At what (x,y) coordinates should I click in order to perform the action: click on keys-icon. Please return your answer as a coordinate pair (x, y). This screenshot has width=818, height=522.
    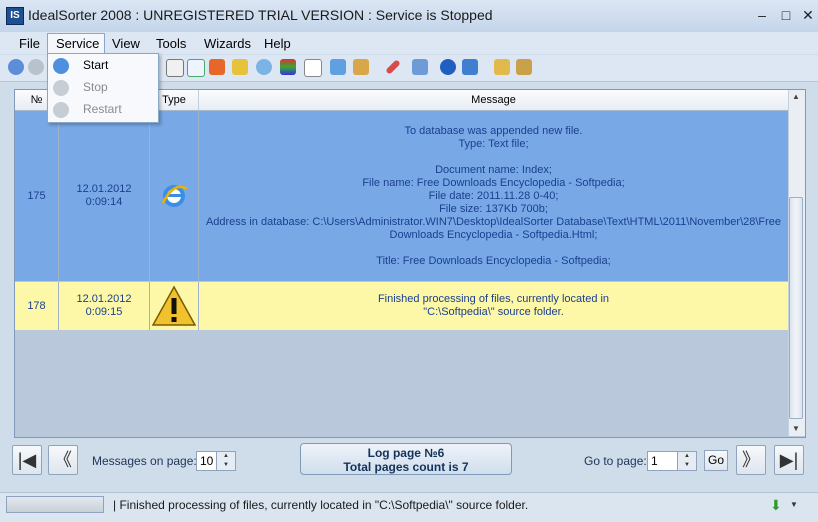
    Looking at the image, I should click on (524, 67).